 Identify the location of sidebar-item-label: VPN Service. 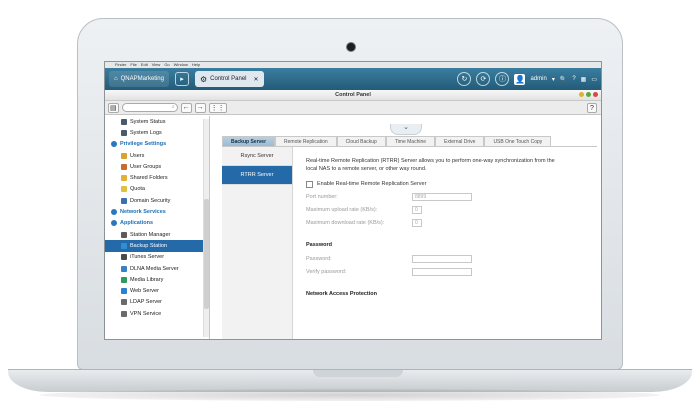
(146, 313).